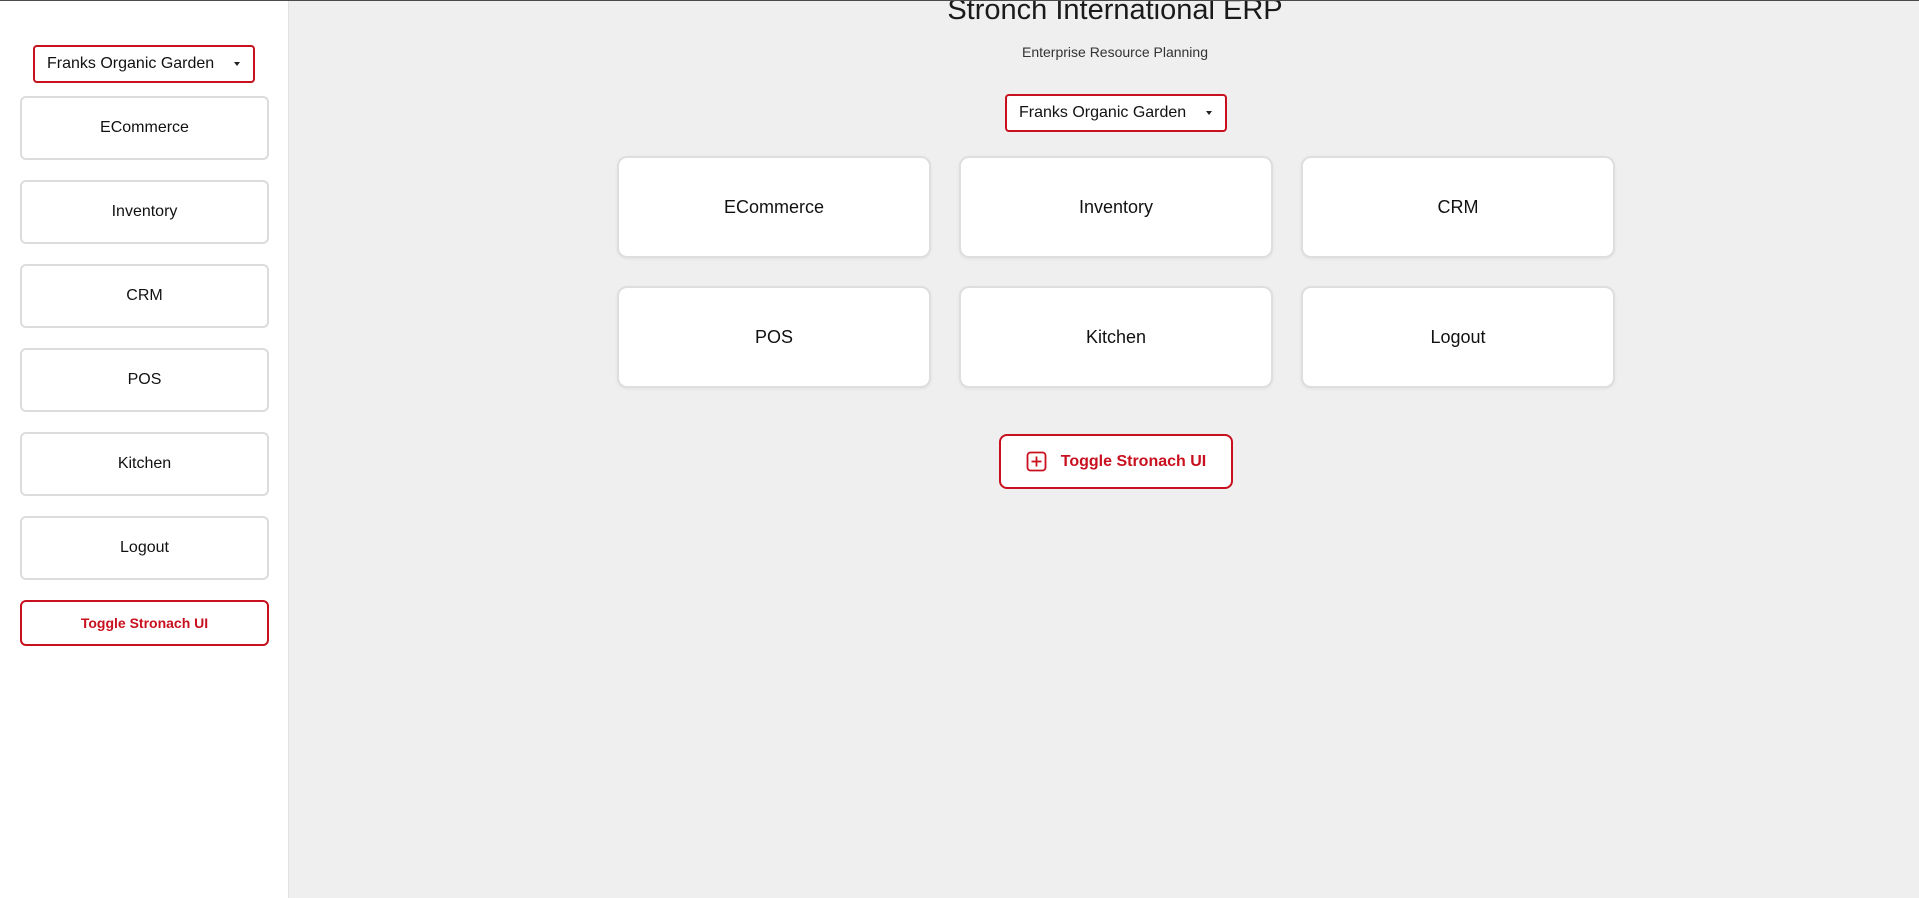 This screenshot has height=898, width=1919. I want to click on module-card-pos: POS, so click(774, 337).